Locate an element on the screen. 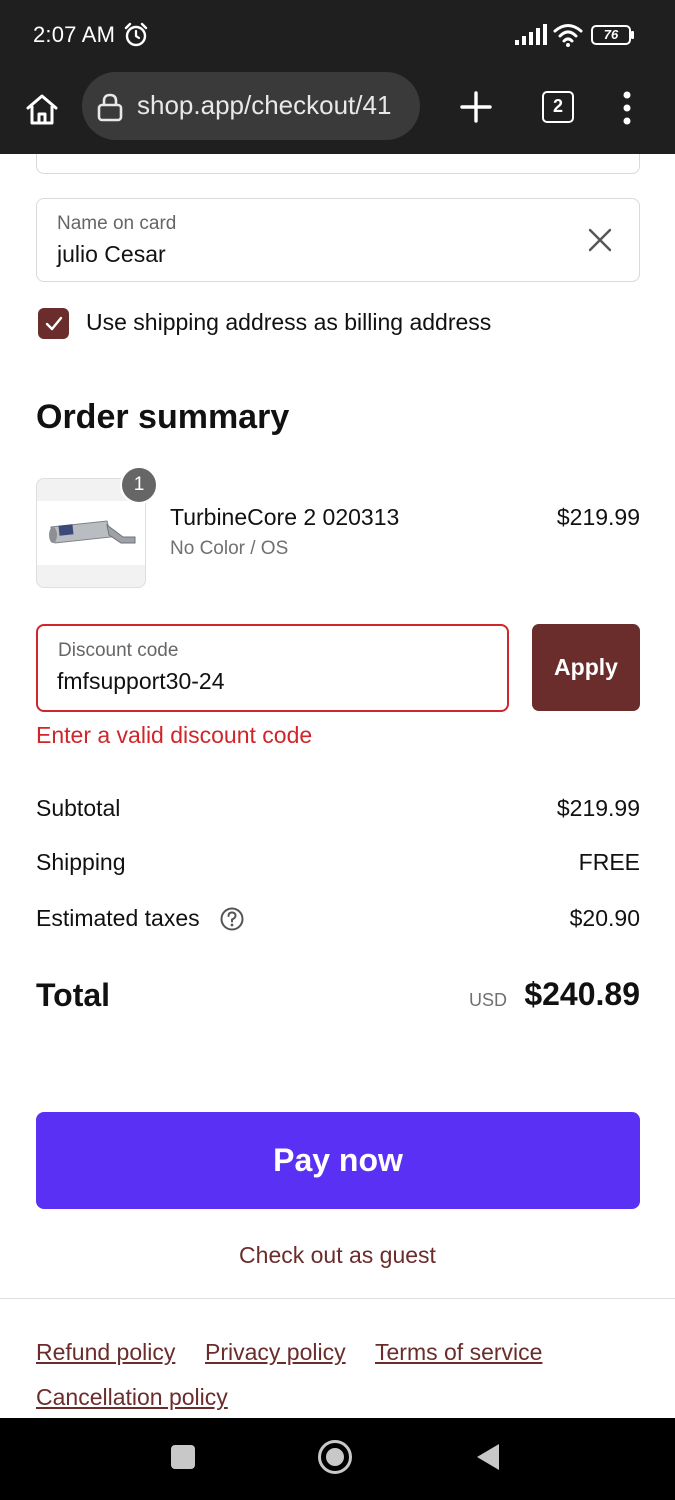 The height and width of the screenshot is (1500, 675). signal-icon is located at coordinates (531, 34).